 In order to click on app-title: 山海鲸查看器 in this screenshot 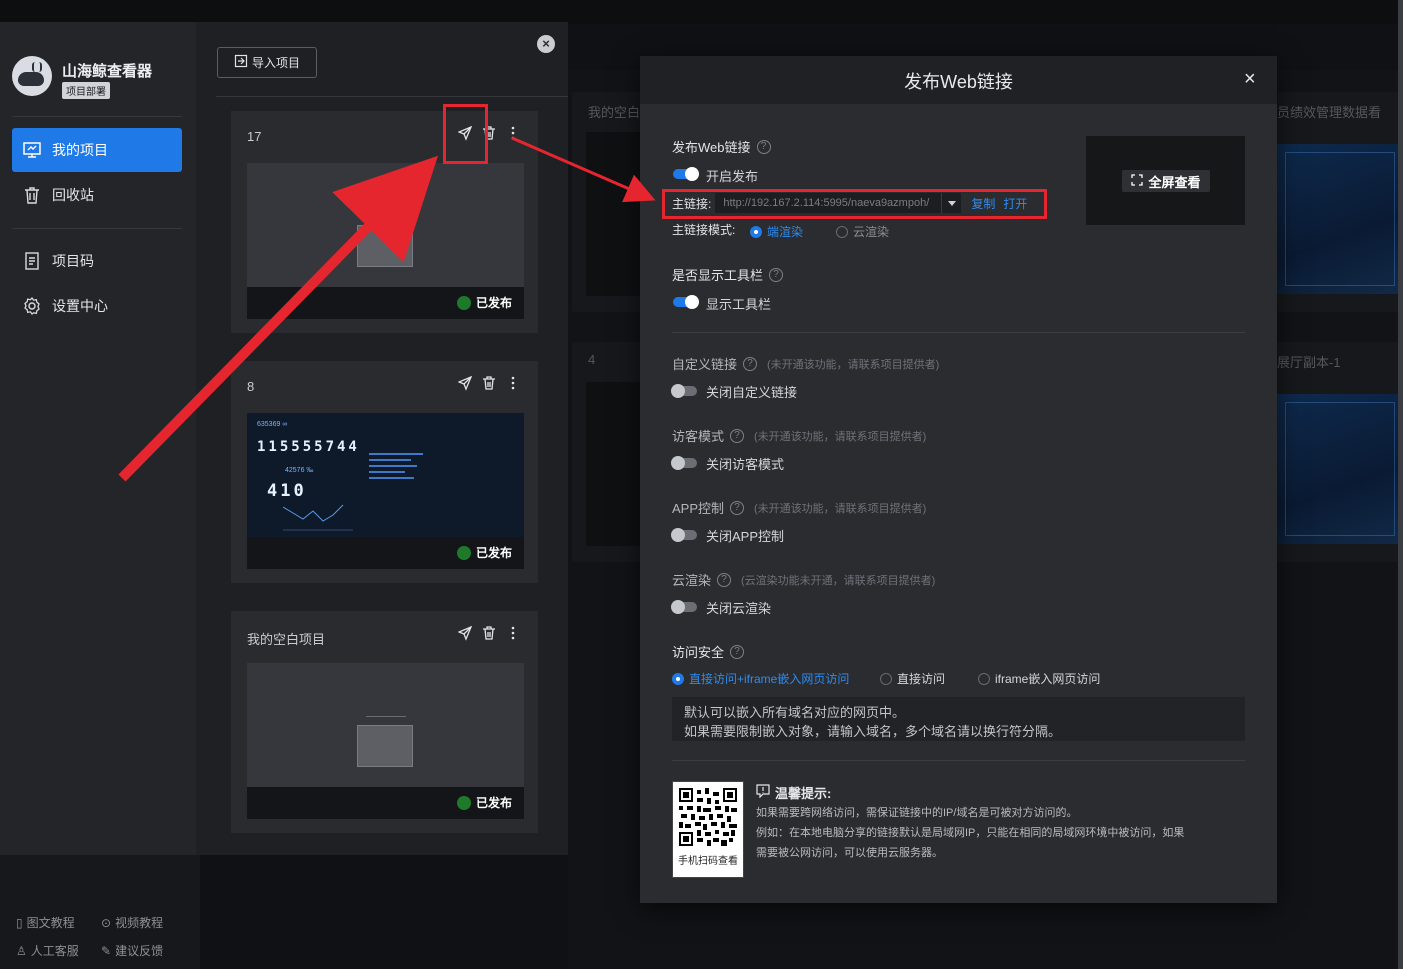, I will do `click(107, 71)`.